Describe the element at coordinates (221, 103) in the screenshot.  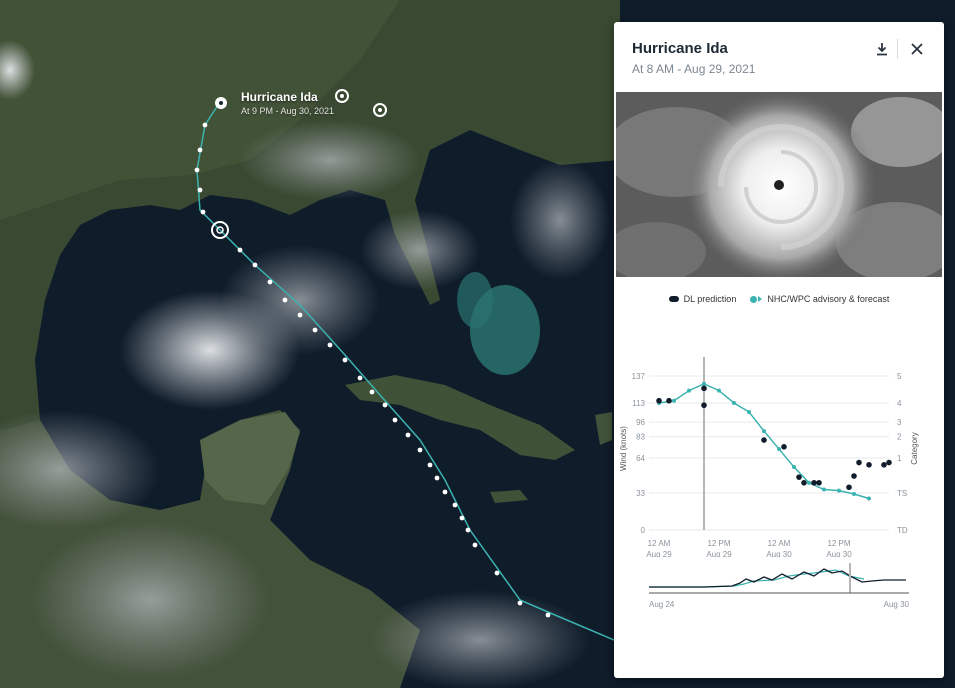
I see `hurricane-icon` at that location.